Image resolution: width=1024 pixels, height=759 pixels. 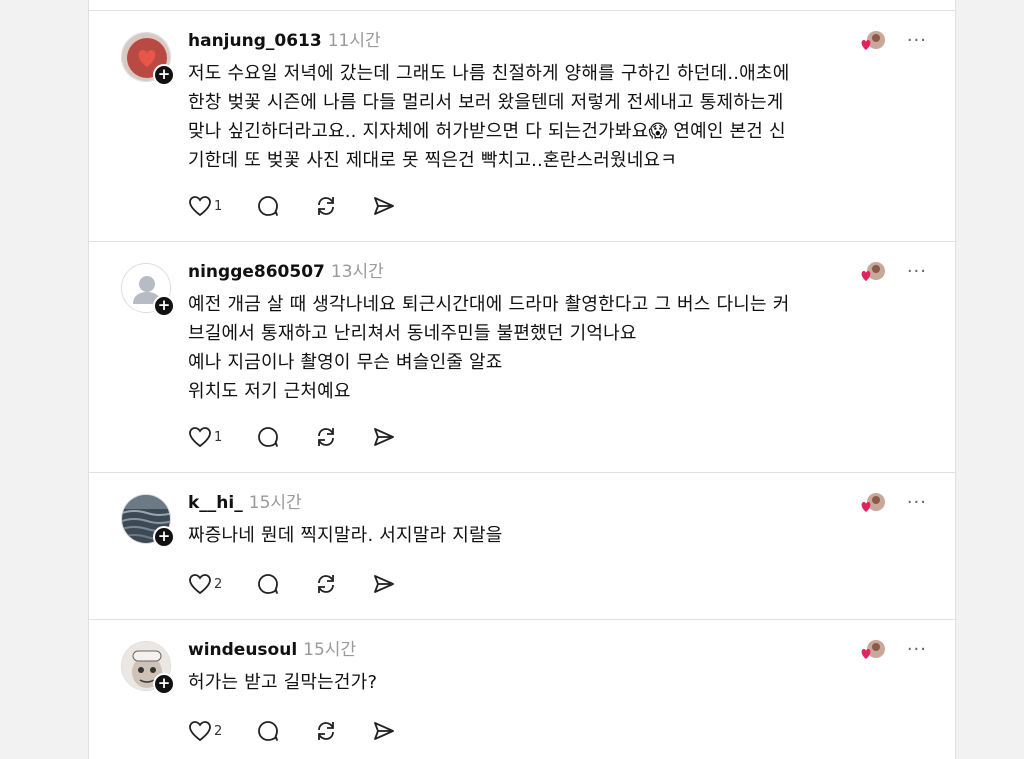 I want to click on post-header: windeusoul 15시간, so click(x=272, y=650).